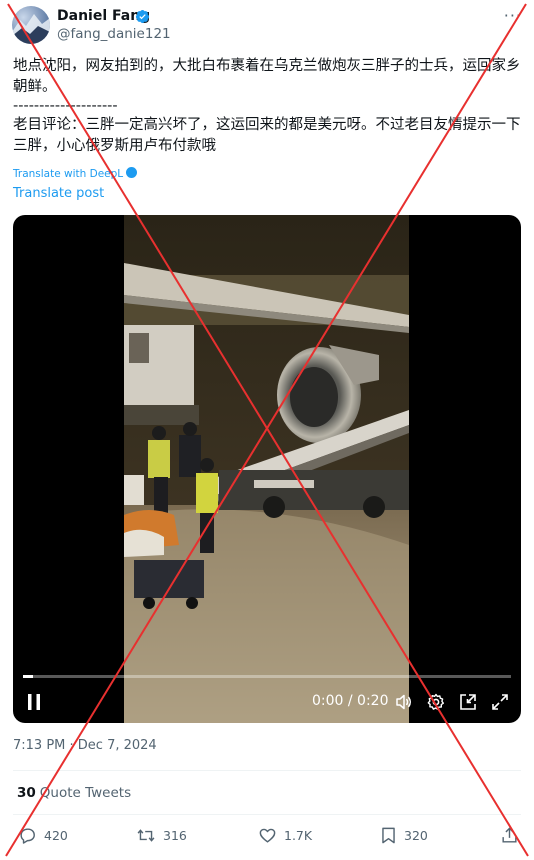 The height and width of the screenshot is (860, 534). What do you see at coordinates (142, 16) in the screenshot?
I see `verified-badge-icon` at bounding box center [142, 16].